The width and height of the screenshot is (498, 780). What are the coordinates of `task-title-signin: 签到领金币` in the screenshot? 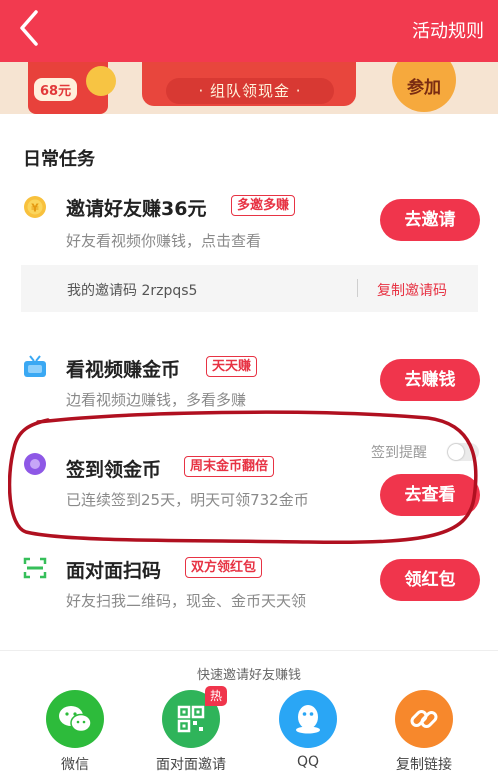 It's located at (114, 470).